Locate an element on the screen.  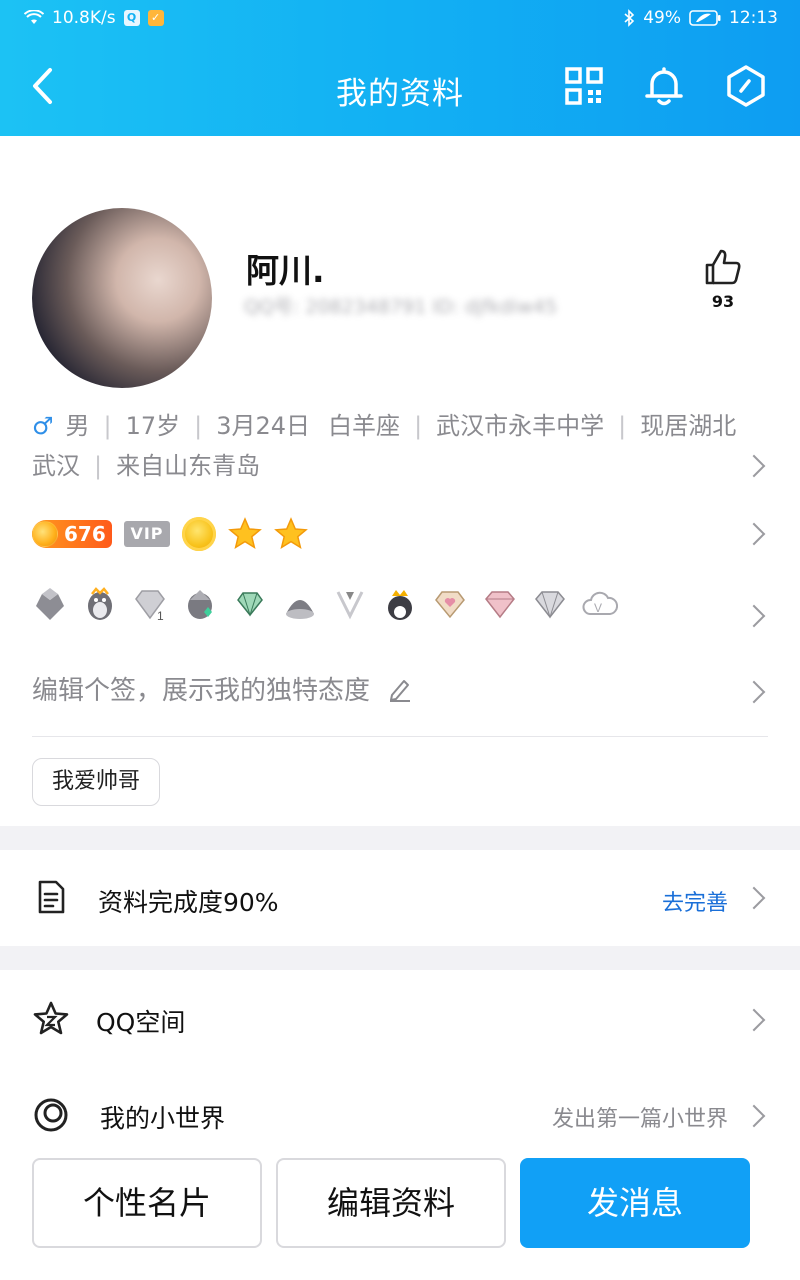
clock: 12:13 is located at coordinates (753, 18).